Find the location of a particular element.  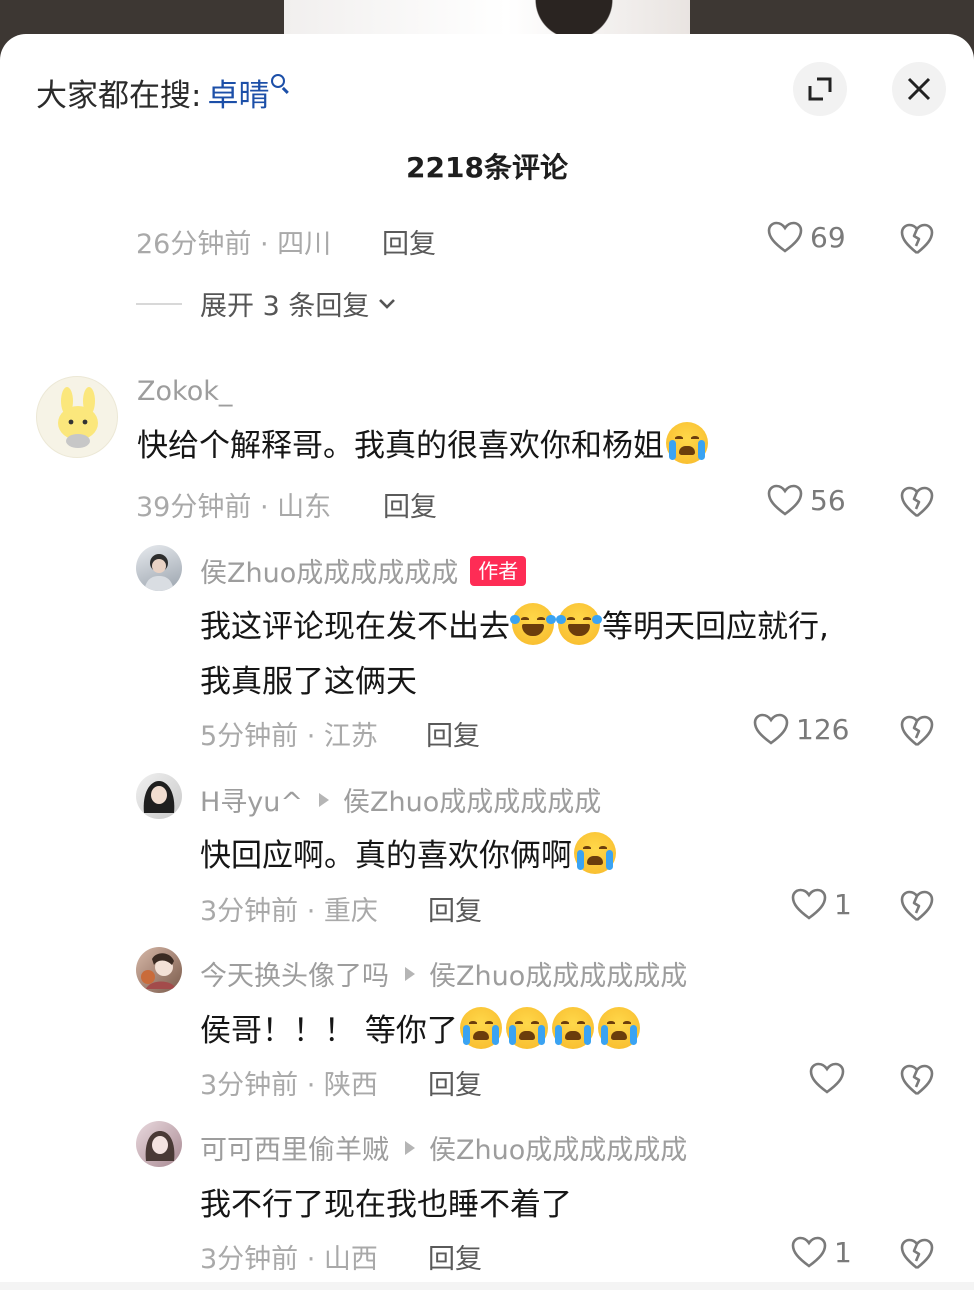

comment-text: 快给个解释哥。我真的很喜欢你和杨姐 is located at coordinates (423, 446).